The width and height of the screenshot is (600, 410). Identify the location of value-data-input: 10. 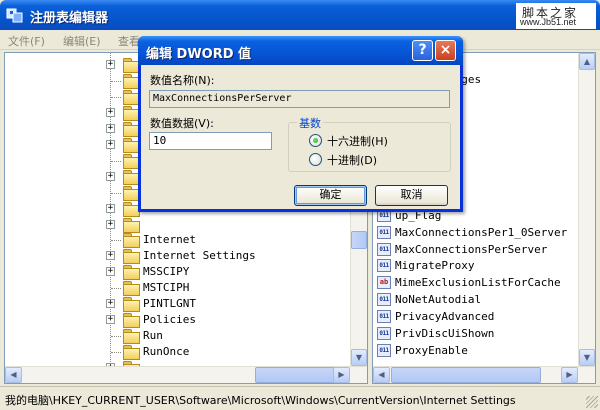
(210, 141).